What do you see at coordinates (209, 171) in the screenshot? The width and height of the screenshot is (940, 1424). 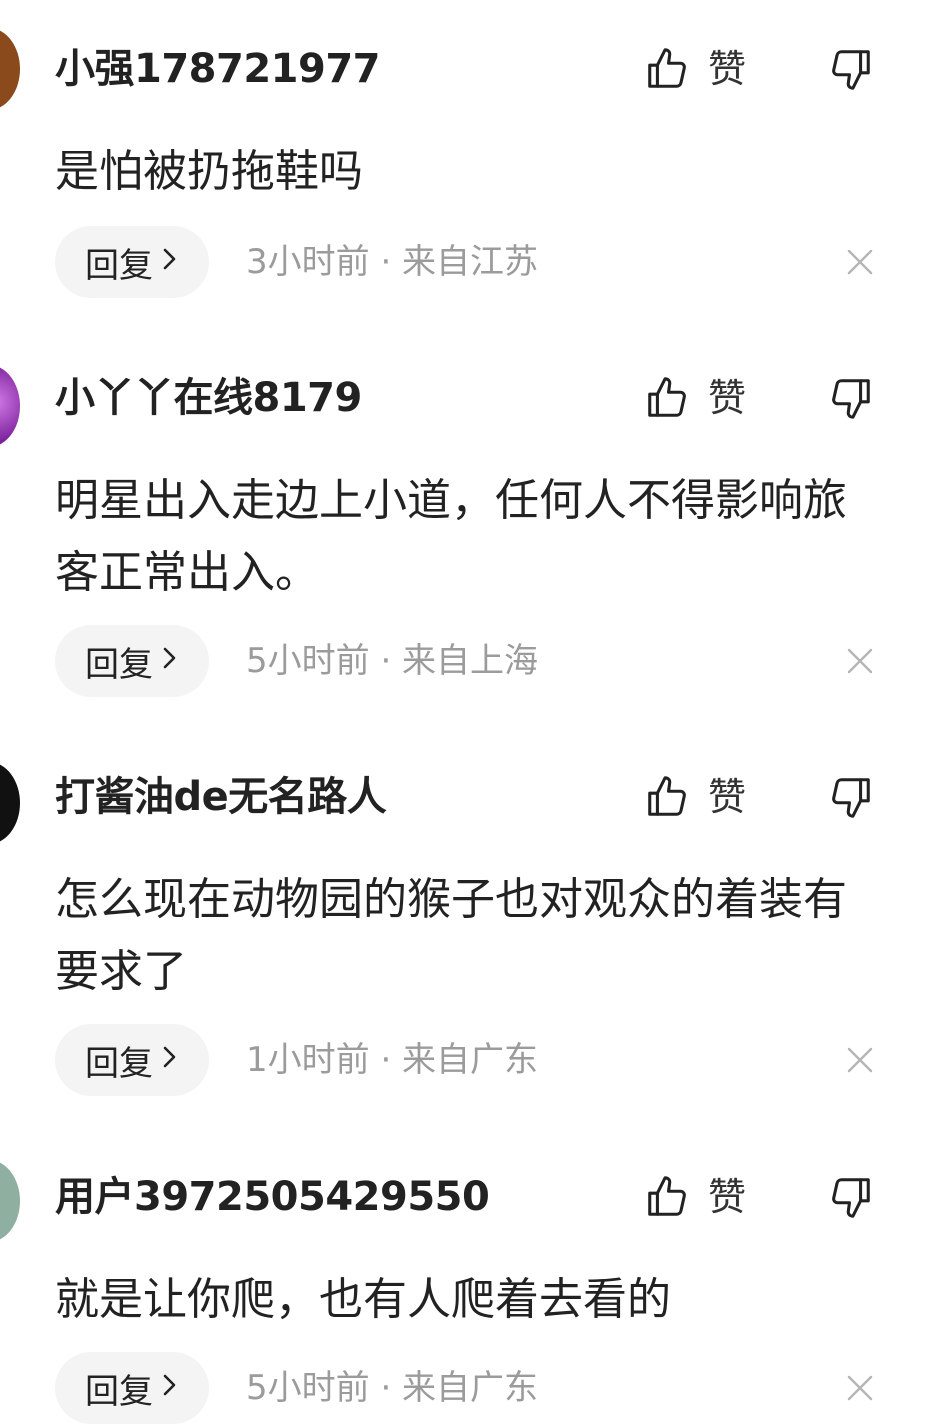 I see `comment-text: 是怕被扔拖鞋吗` at bounding box center [209, 171].